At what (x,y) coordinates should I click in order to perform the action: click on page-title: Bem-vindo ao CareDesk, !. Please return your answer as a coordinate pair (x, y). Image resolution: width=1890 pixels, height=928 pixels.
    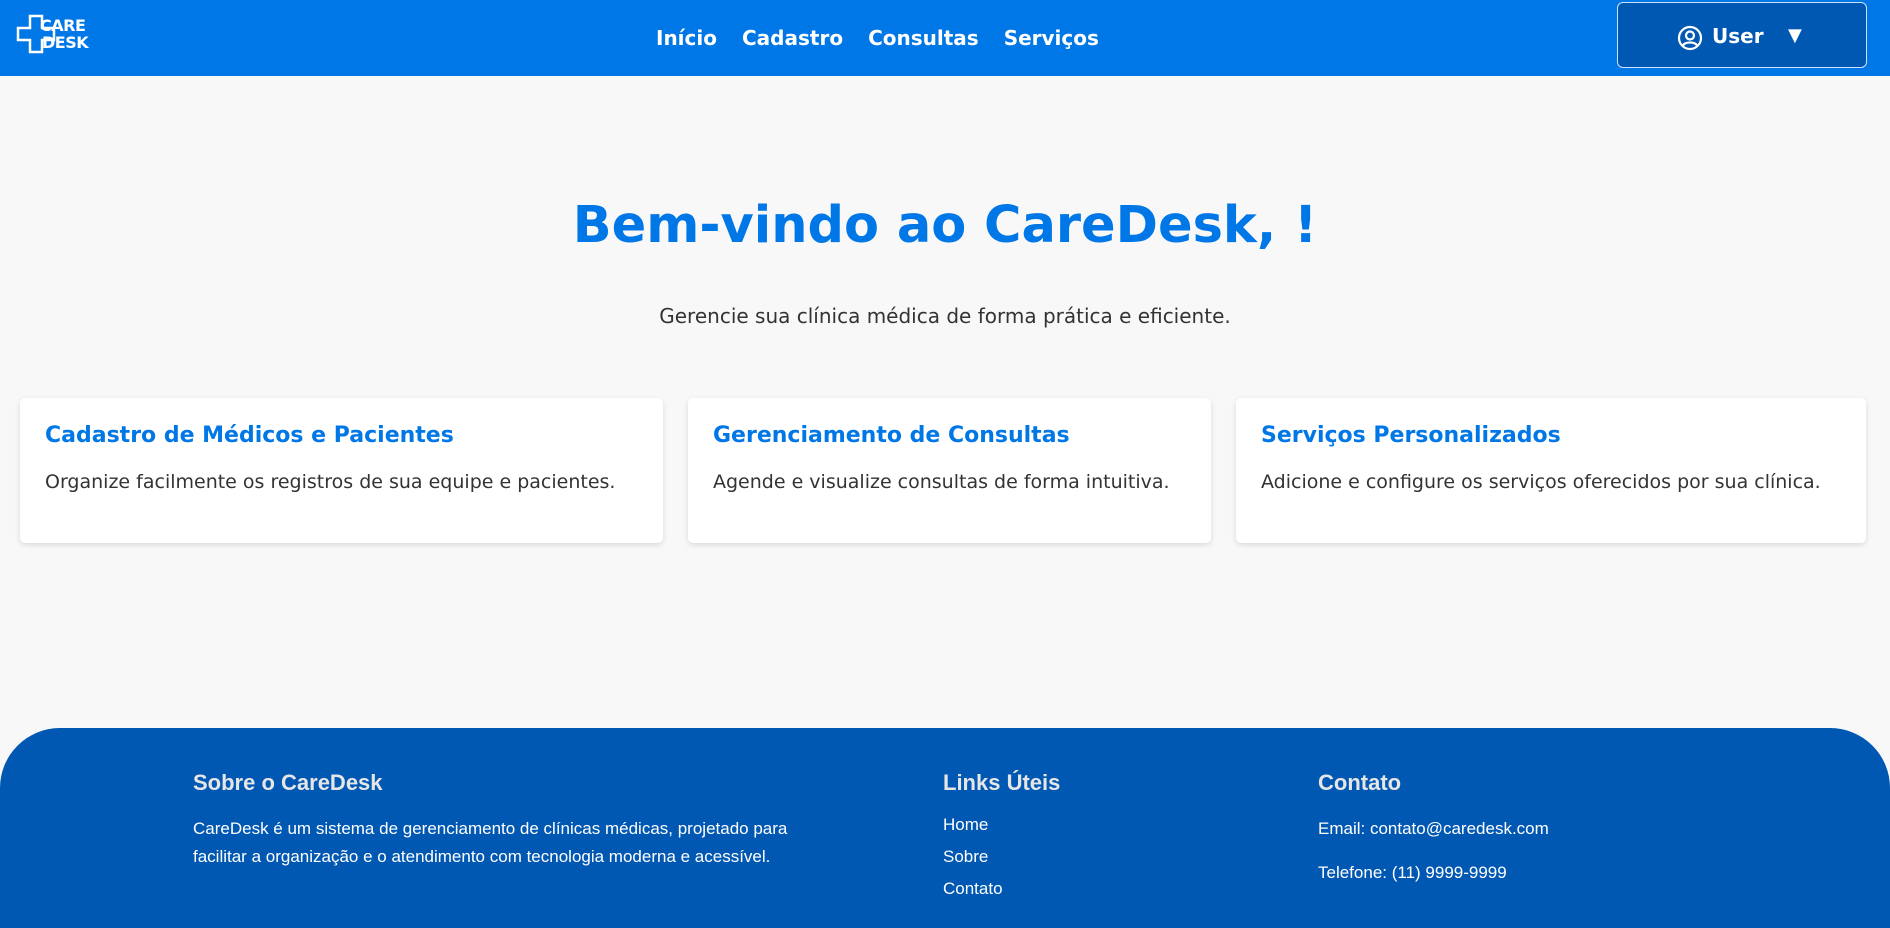
    Looking at the image, I should click on (945, 225).